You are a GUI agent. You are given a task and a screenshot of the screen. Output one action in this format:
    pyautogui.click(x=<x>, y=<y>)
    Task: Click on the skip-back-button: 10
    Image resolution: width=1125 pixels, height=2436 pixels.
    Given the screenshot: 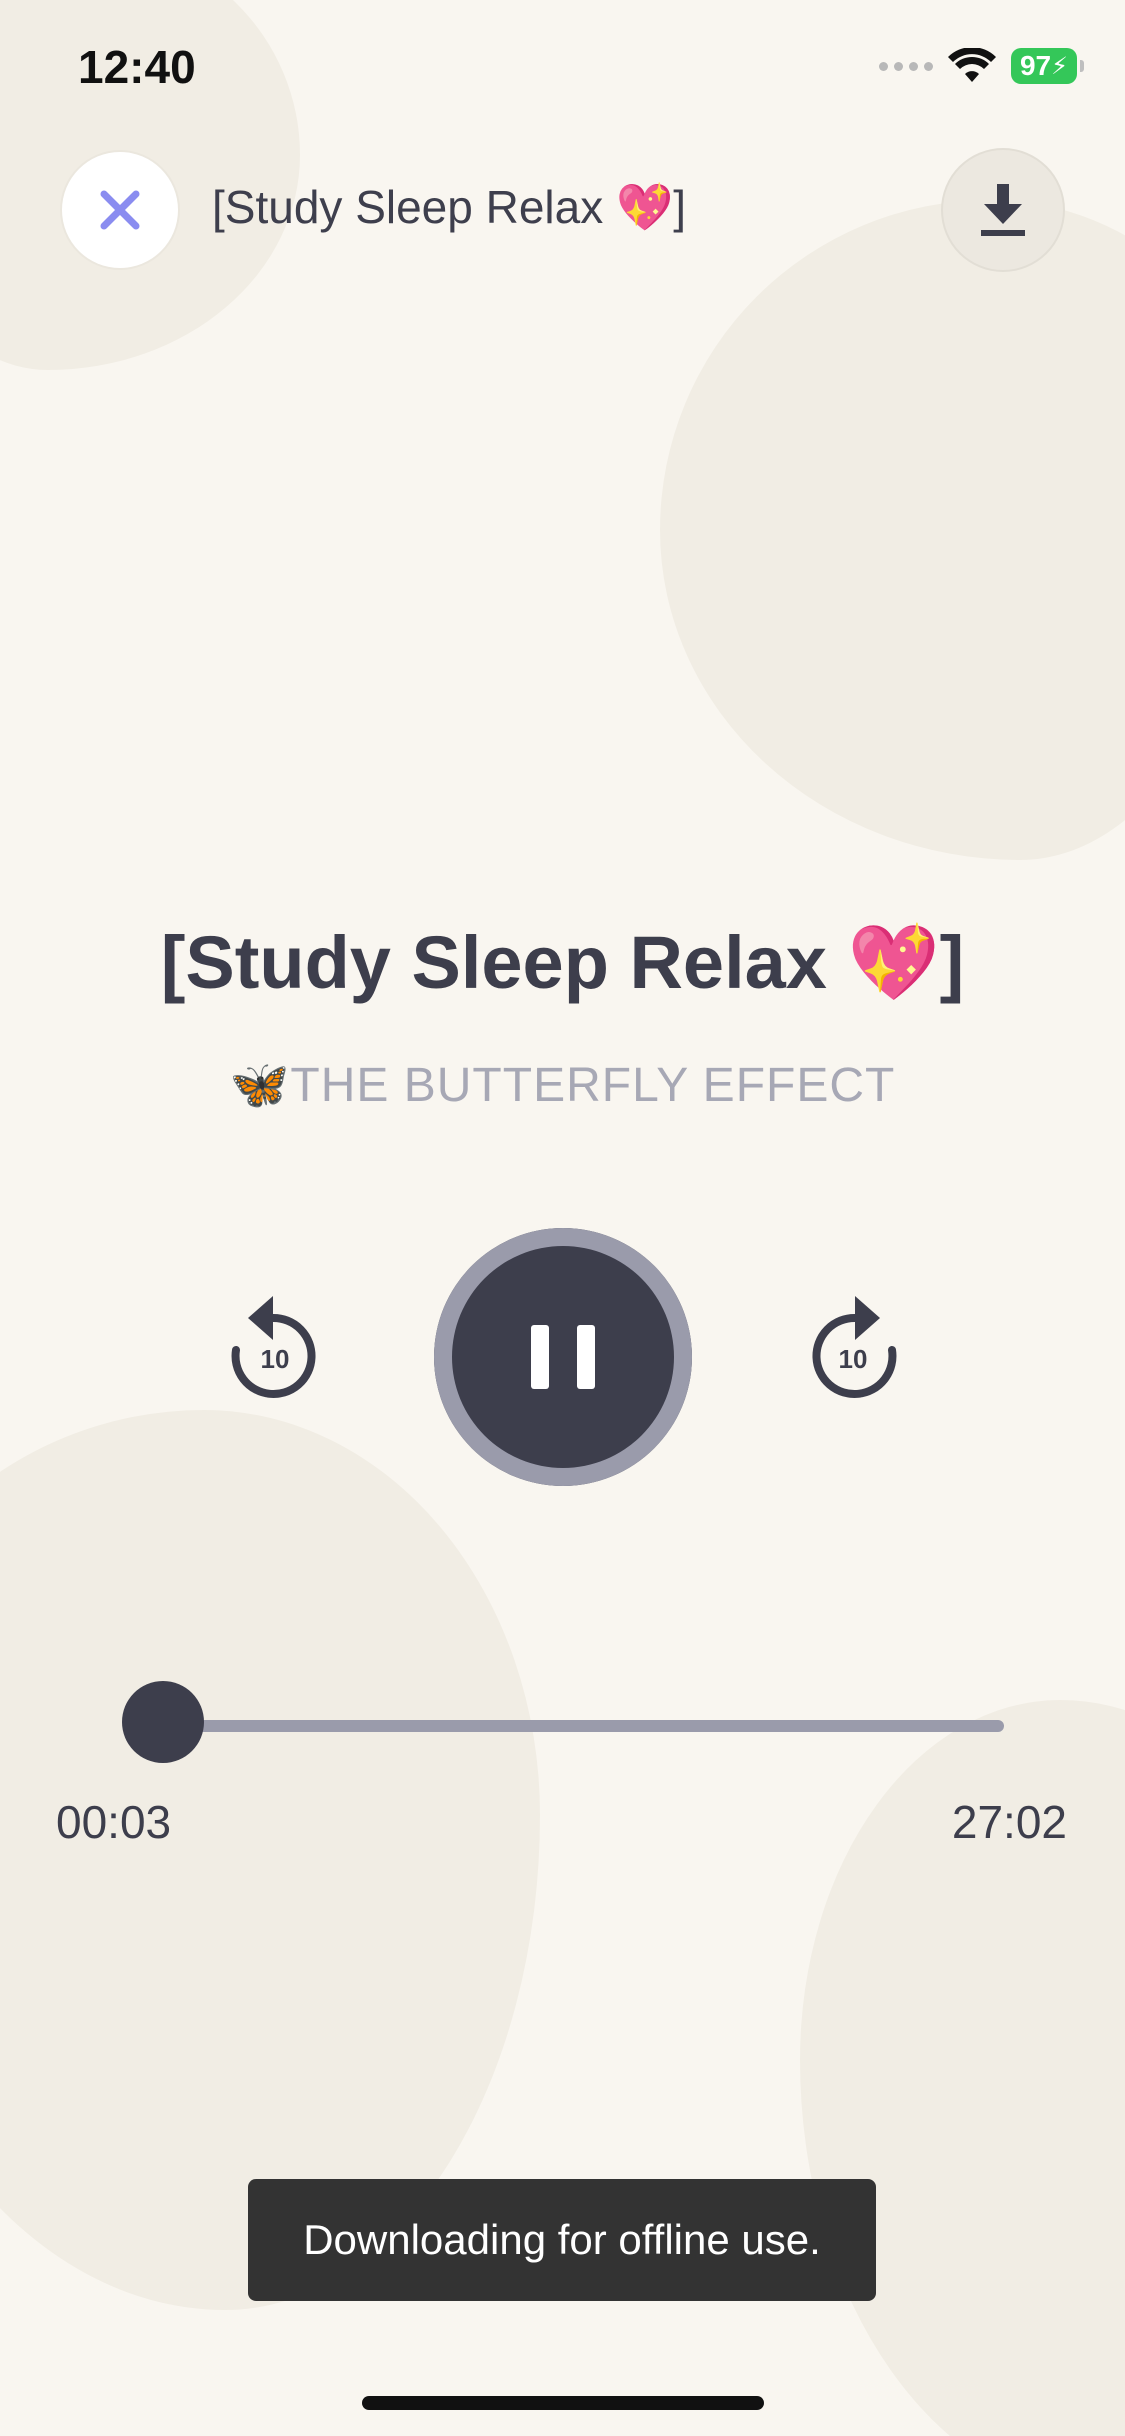 What is the action you would take?
    pyautogui.click(x=273, y=1350)
    